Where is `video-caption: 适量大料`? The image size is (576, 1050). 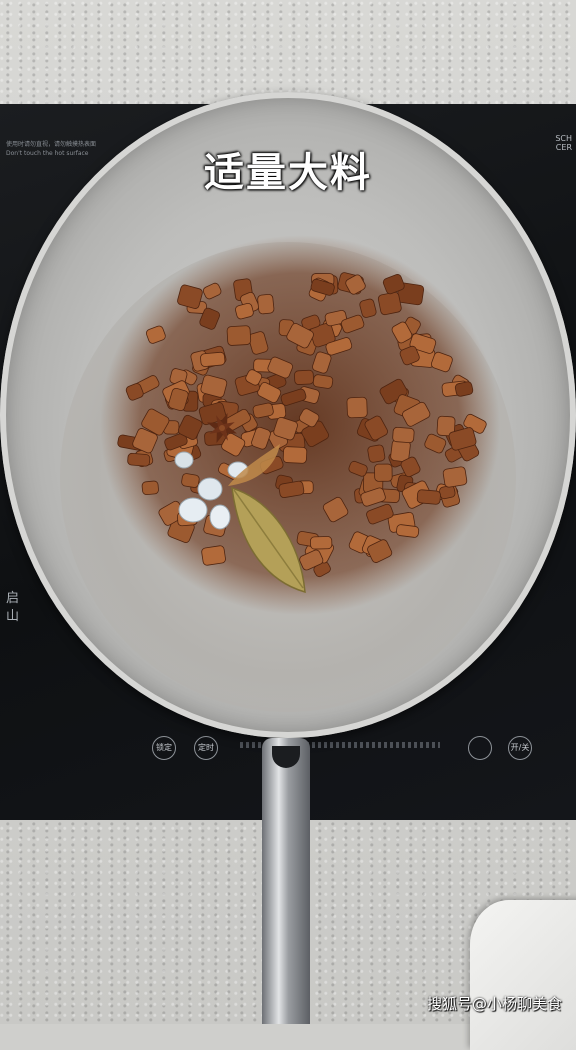
video-caption: 适量大料 is located at coordinates (288, 173).